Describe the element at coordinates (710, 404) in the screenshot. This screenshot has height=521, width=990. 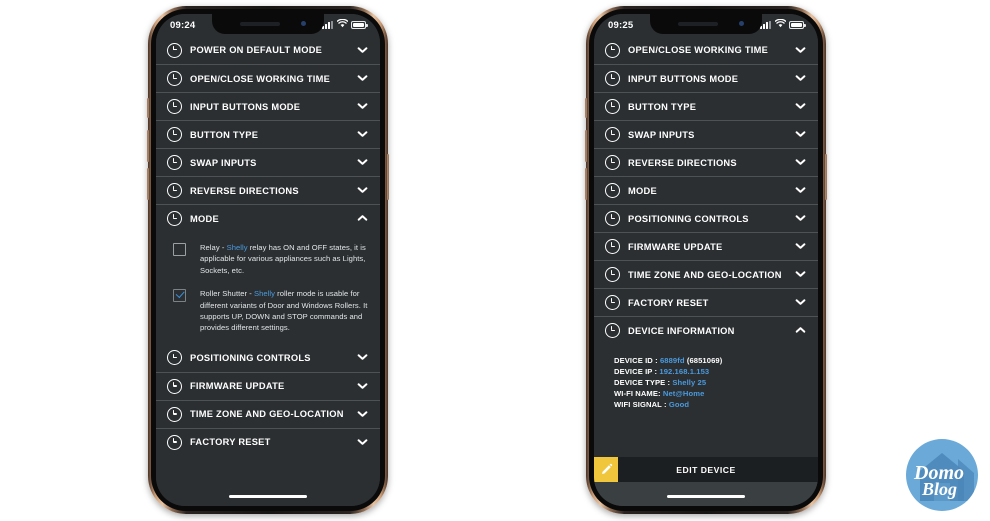
I see `device-info-line: WIFI SIGNAL : Good` at that location.